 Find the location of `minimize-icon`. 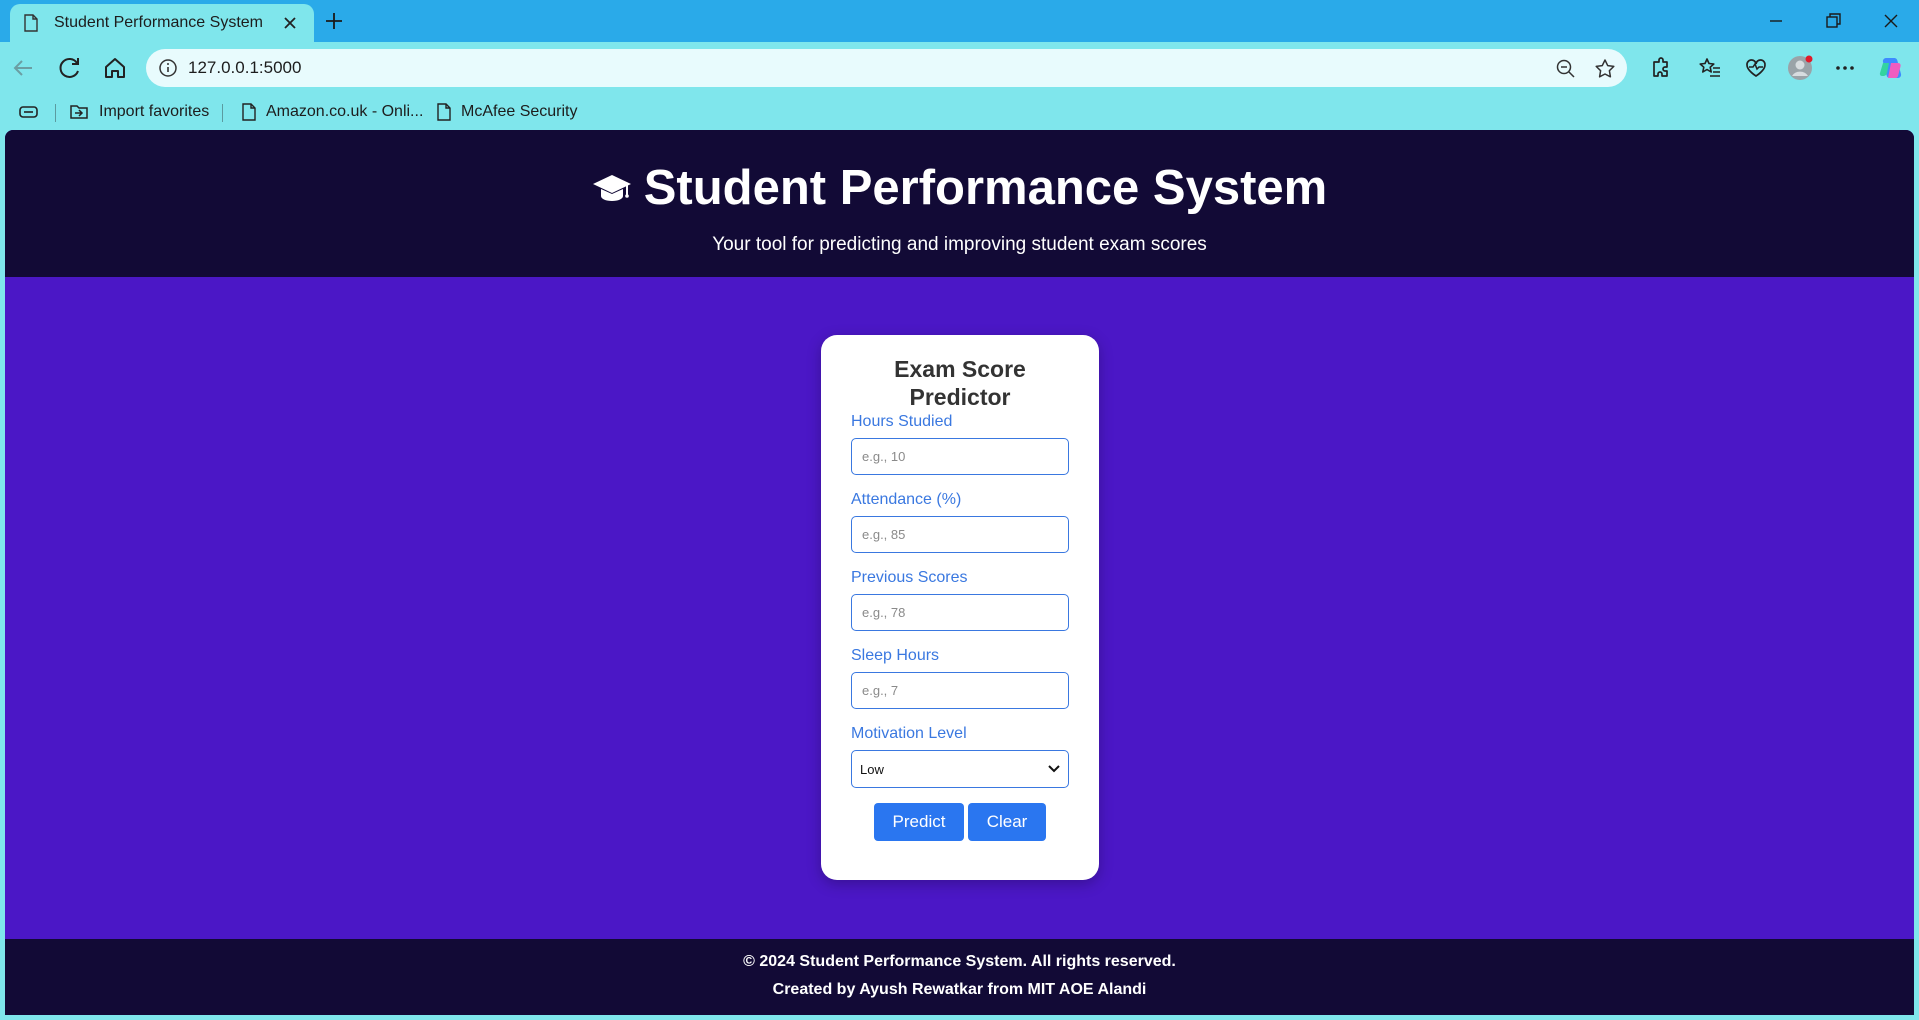

minimize-icon is located at coordinates (1776, 21).